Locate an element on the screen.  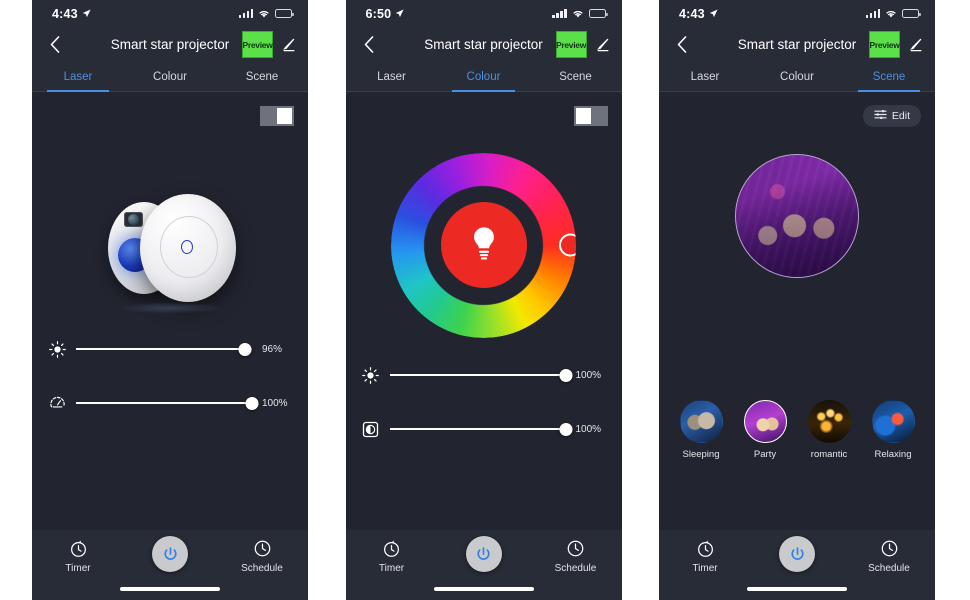
status-right is located at coordinates (580, 14).